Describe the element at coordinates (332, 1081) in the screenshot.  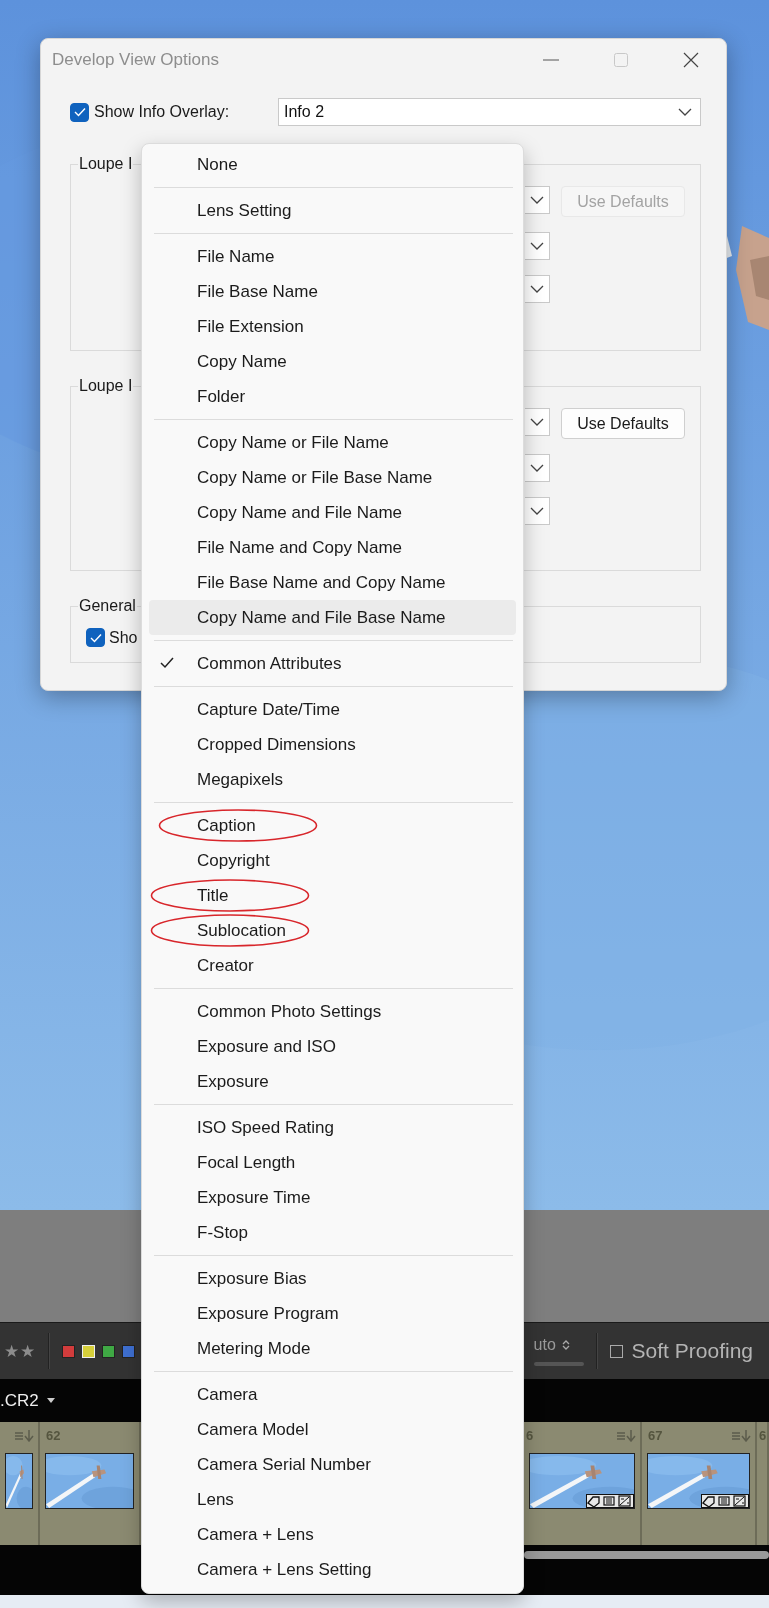
I see `menu-item: Exposure` at that location.